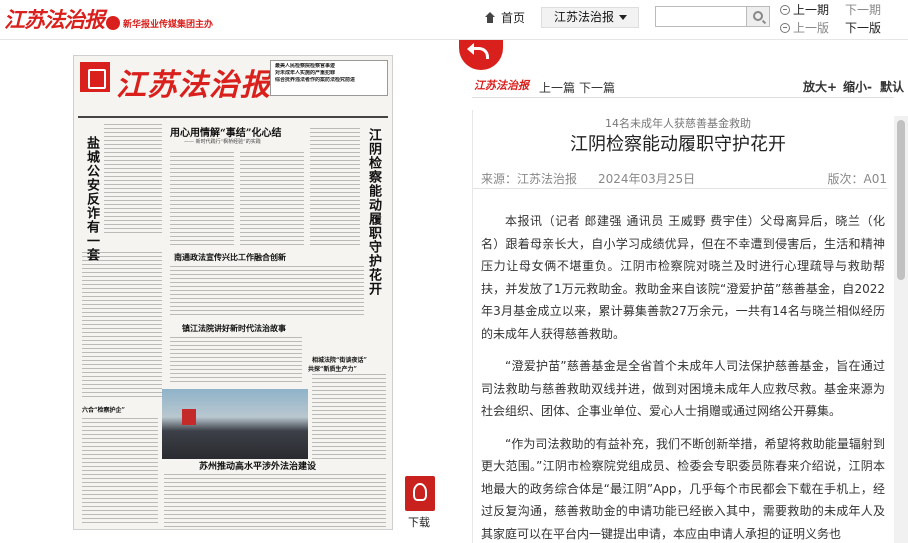  What do you see at coordinates (103, 409) in the screenshot?
I see `article-hotspot-liuhe: 六合“检察护企”` at bounding box center [103, 409].